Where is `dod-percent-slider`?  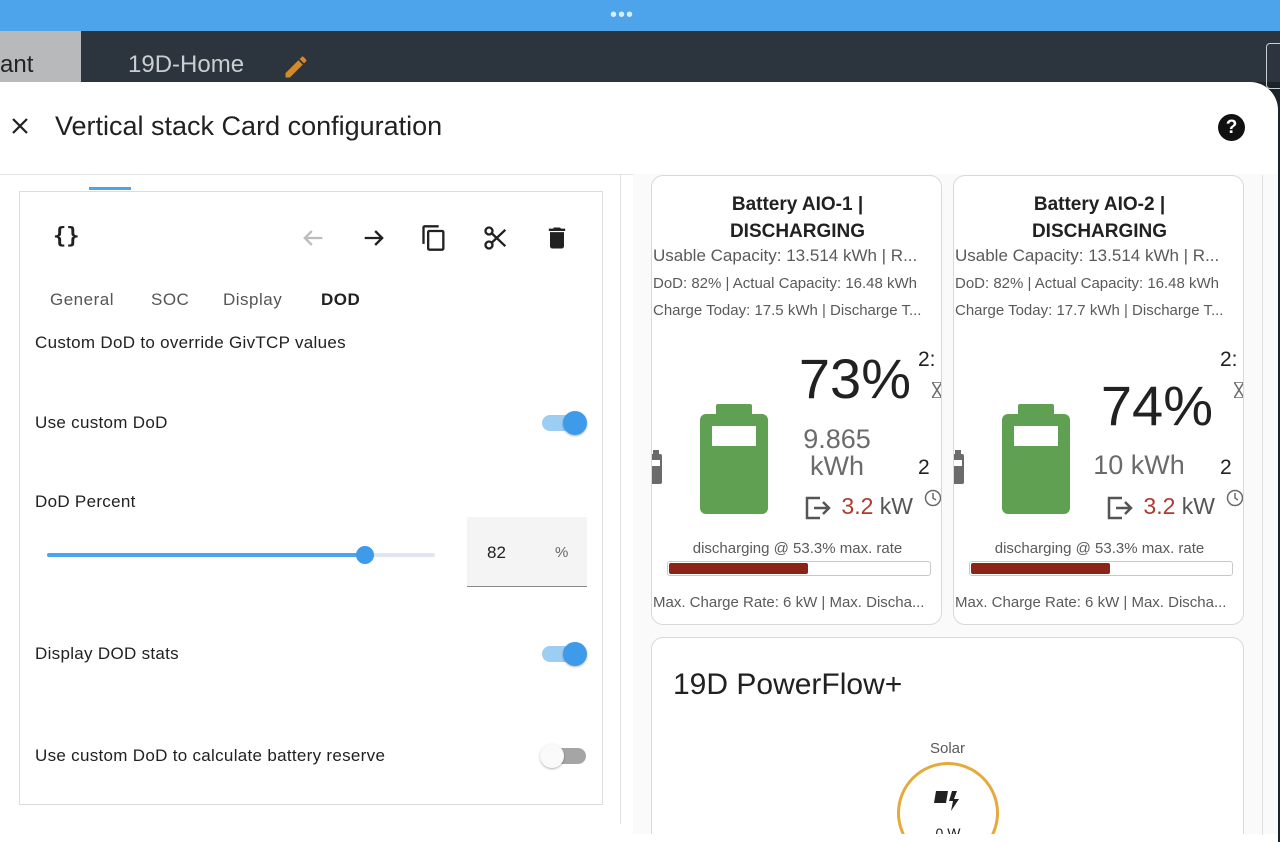 dod-percent-slider is located at coordinates (241, 555).